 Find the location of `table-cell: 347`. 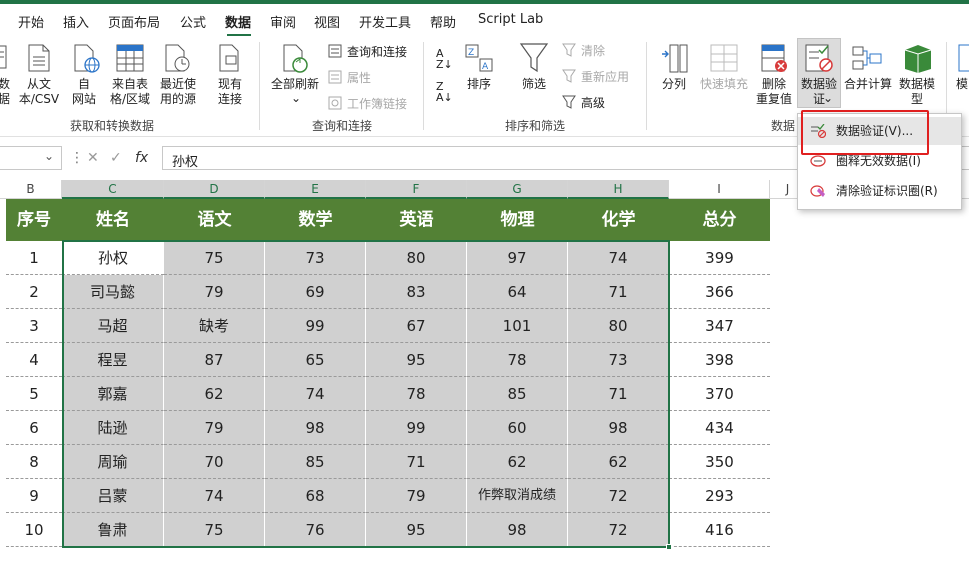

table-cell: 347 is located at coordinates (719, 326).